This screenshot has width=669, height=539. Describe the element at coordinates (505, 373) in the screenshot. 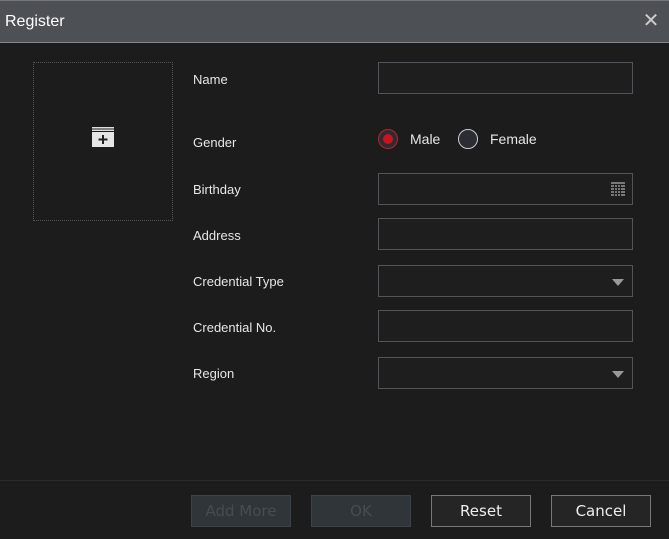

I see `region-select` at that location.